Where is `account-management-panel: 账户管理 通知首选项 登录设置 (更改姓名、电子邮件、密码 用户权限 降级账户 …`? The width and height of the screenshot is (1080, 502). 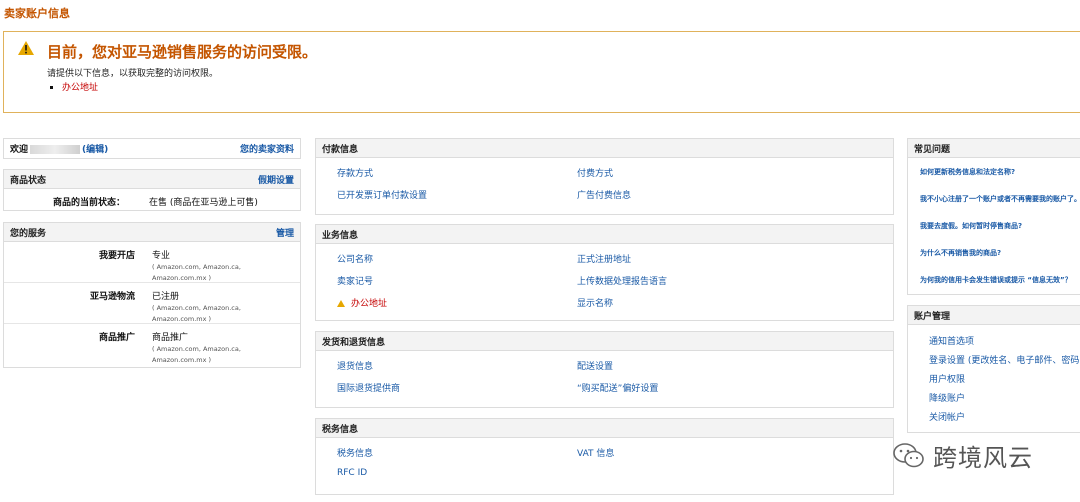 account-management-panel: 账户管理 通知首选项 登录设置 (更改姓名、电子邮件、密码 用户权限 降级账户 … is located at coordinates (993, 369).